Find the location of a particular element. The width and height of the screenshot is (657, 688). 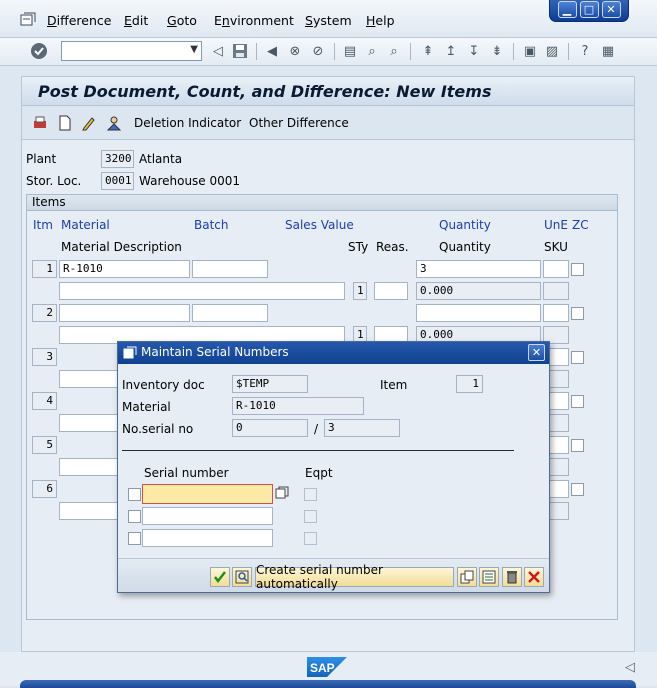

previous-page-icon: ↥ is located at coordinates (451, 51).